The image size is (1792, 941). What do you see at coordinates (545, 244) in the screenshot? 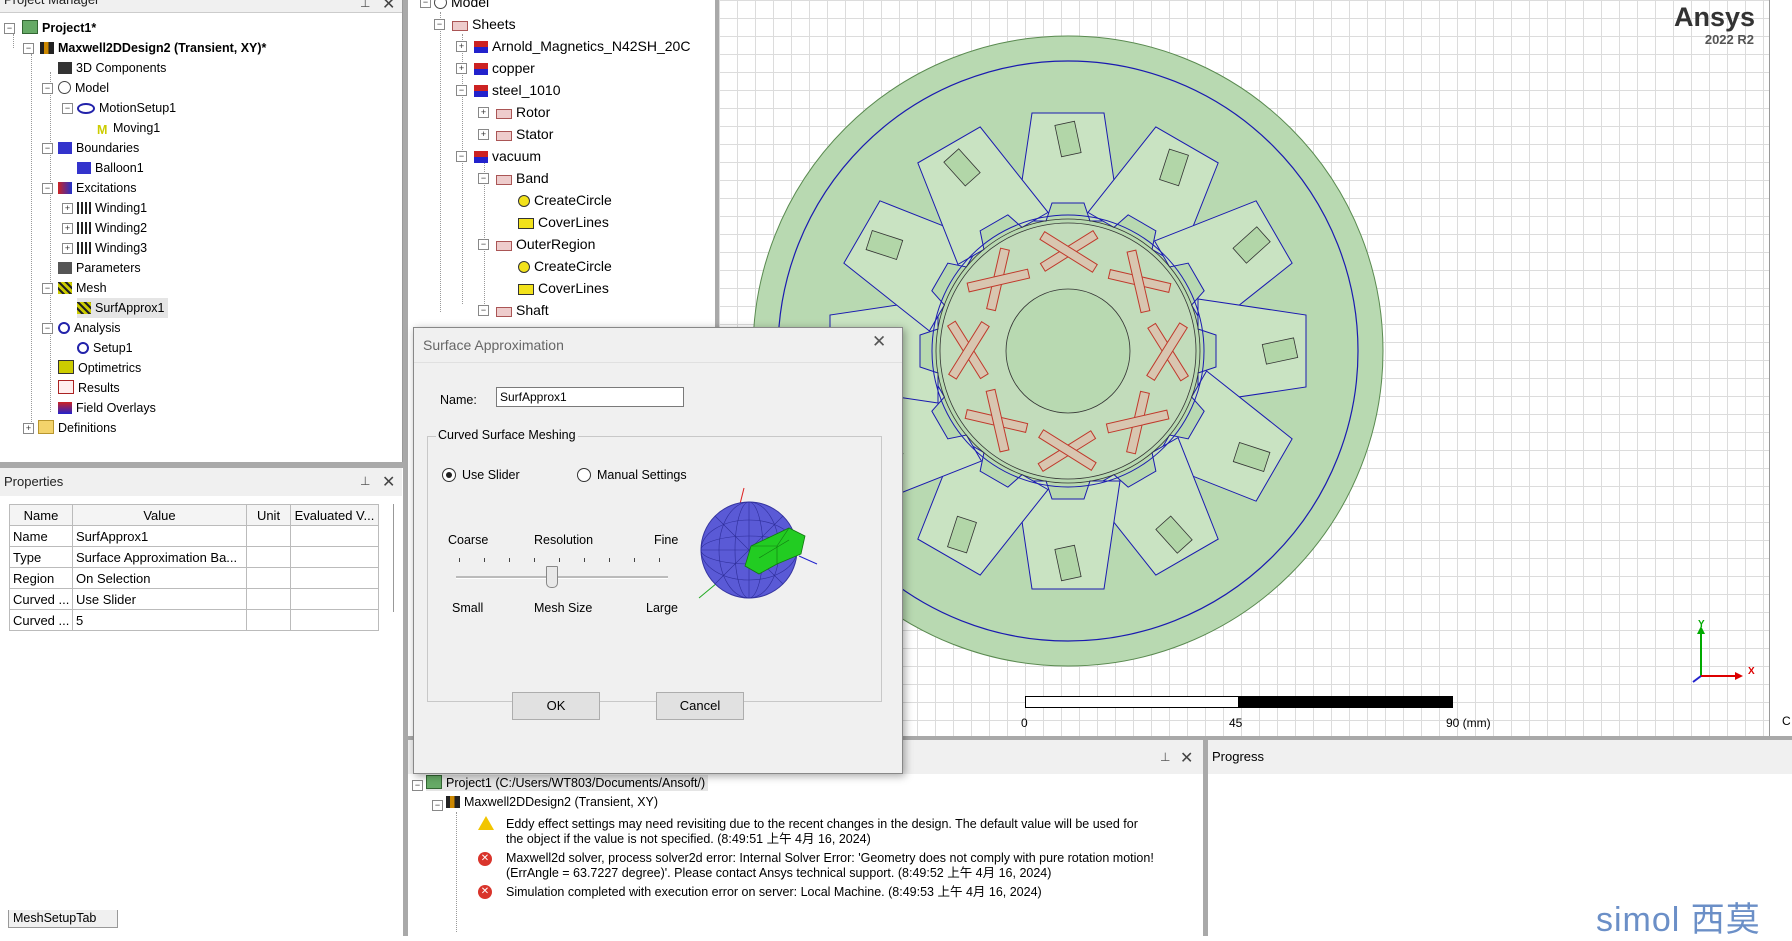
I see `tree-item-outerregion: OuterRegion` at bounding box center [545, 244].